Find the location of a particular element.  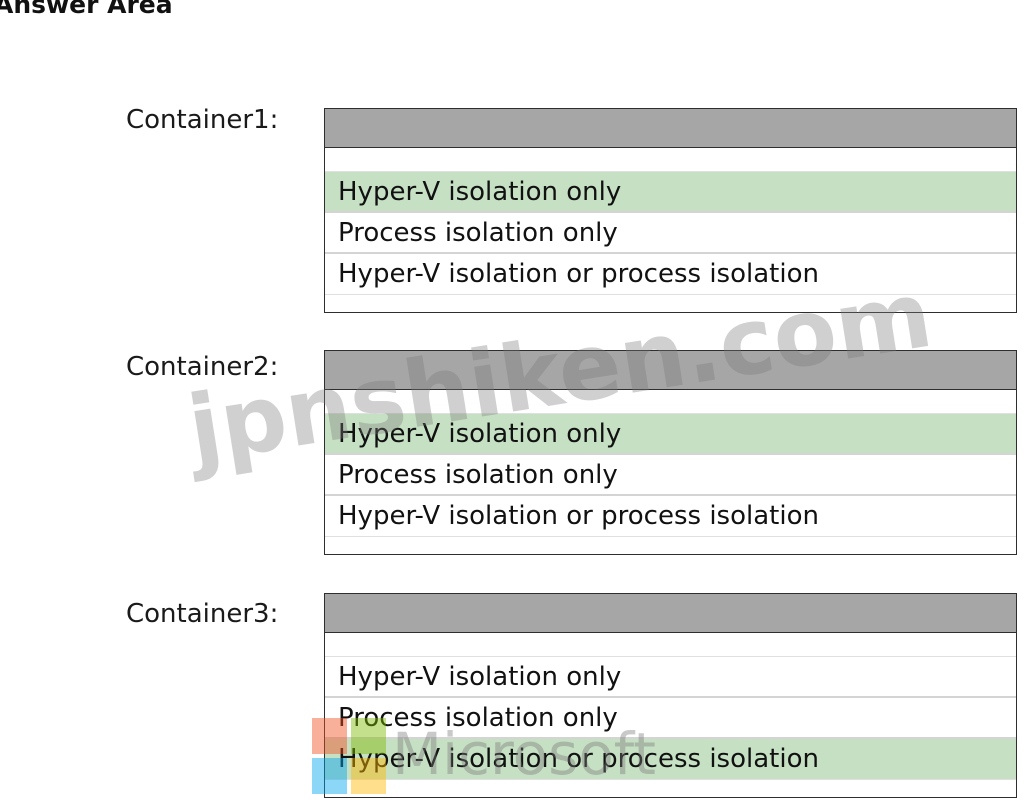

container2-option-hyperv-only: Hyper-V isolation only is located at coordinates (670, 434).